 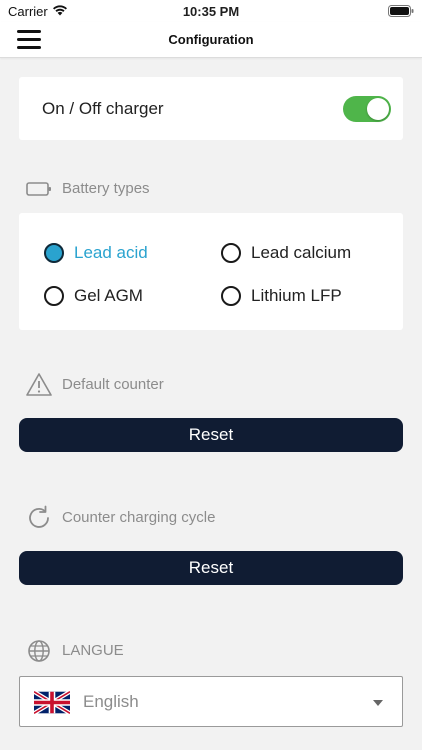 What do you see at coordinates (106, 188) in the screenshot?
I see `section-title: Battery types` at bounding box center [106, 188].